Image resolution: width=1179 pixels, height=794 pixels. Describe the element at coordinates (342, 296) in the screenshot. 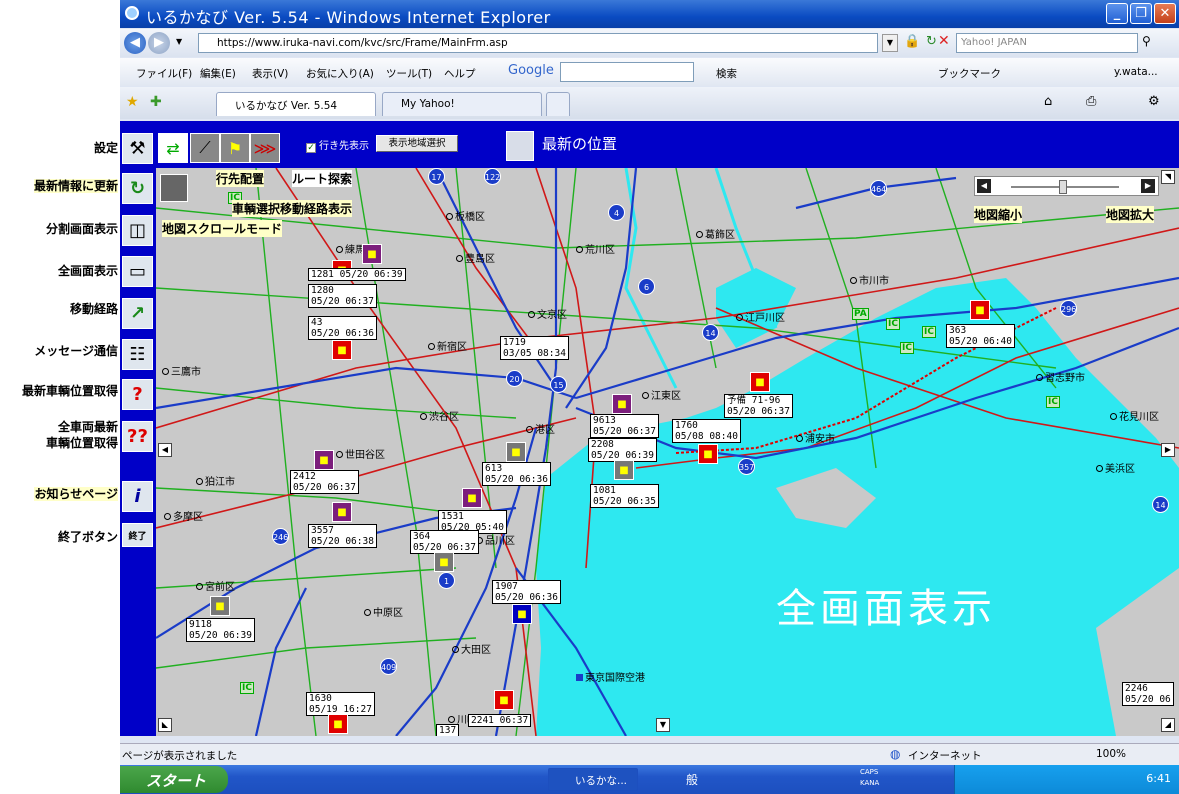

I see `vehicle-label: 1280 05/20 06:37` at that location.